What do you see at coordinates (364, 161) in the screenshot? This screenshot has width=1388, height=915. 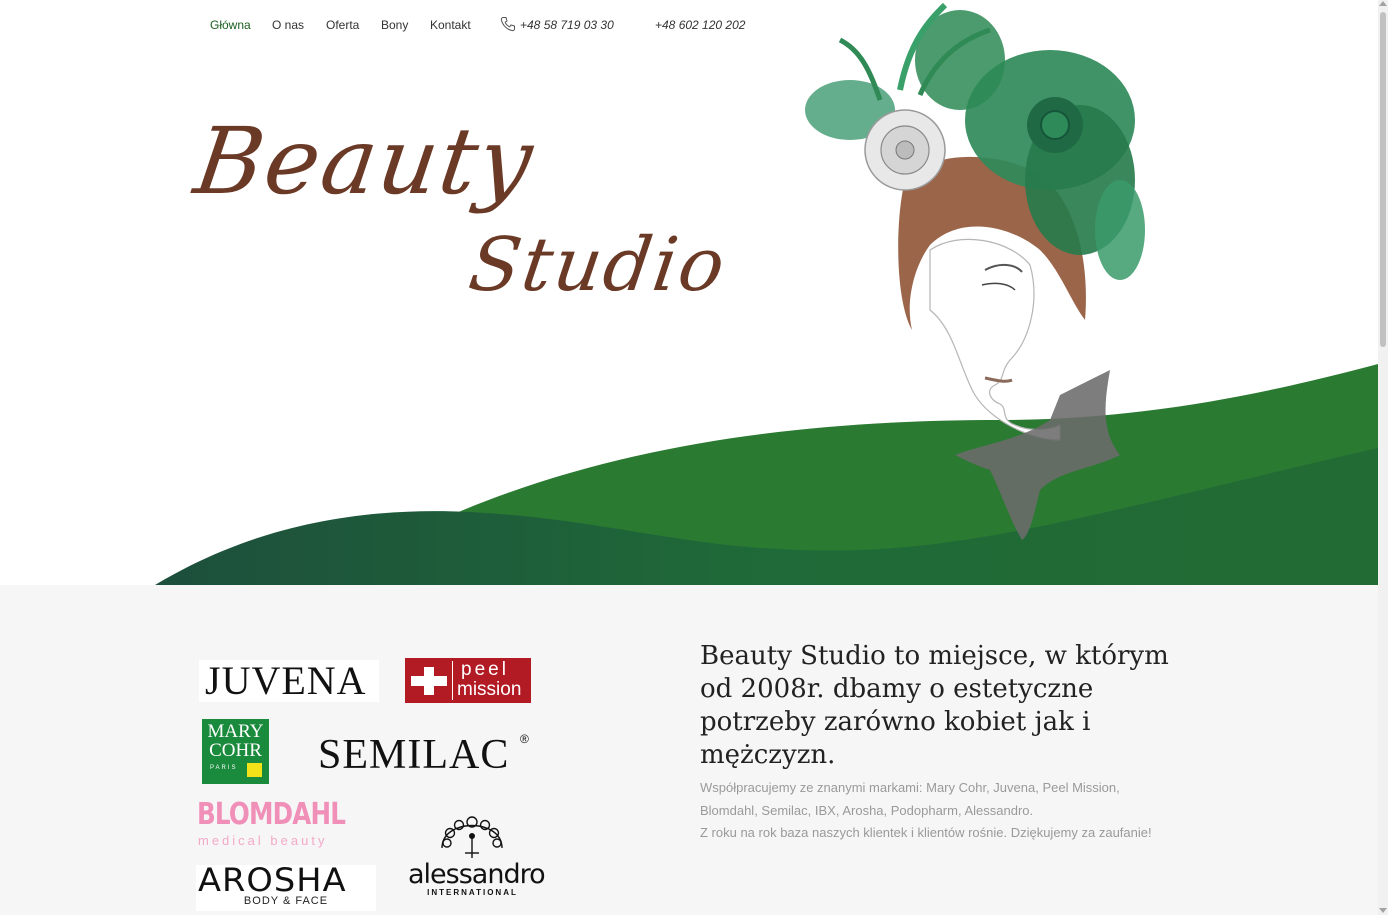 I see `hero-title-beauty: Beauty` at bounding box center [364, 161].